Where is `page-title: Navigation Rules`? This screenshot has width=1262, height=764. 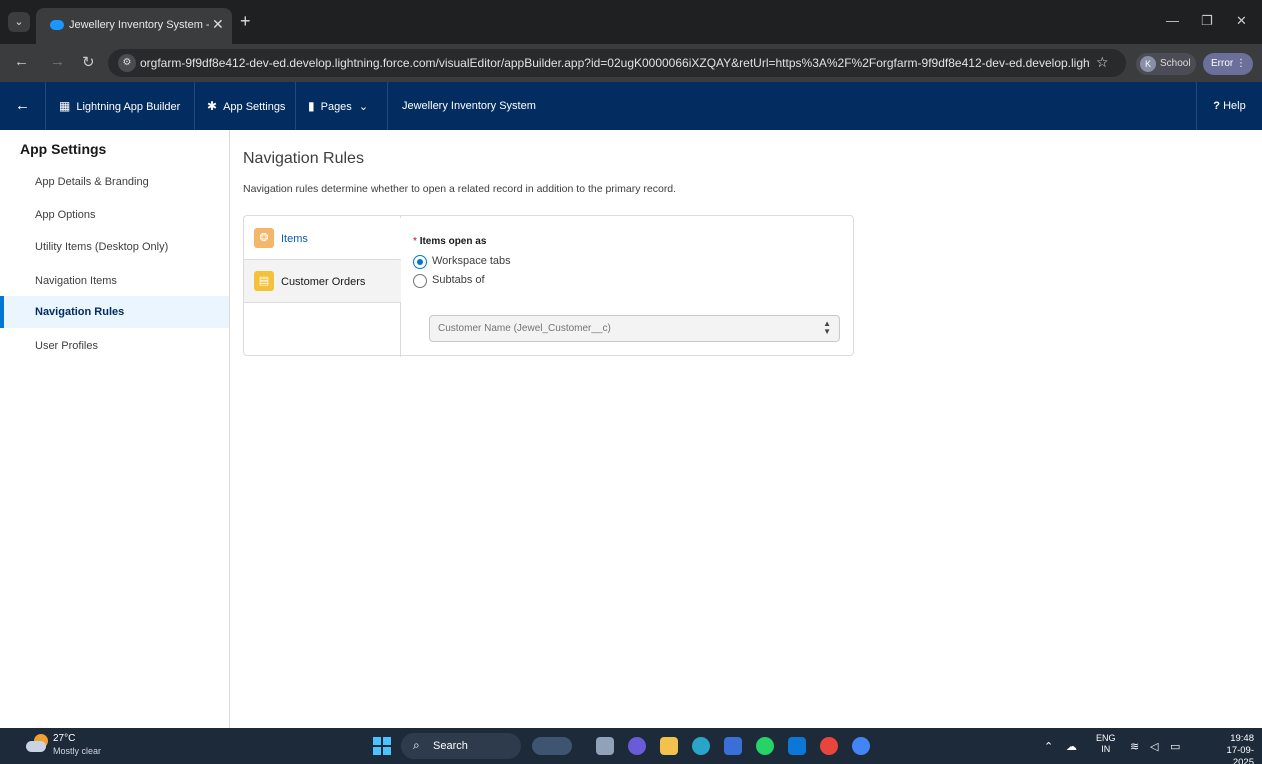 page-title: Navigation Rules is located at coordinates (303, 158).